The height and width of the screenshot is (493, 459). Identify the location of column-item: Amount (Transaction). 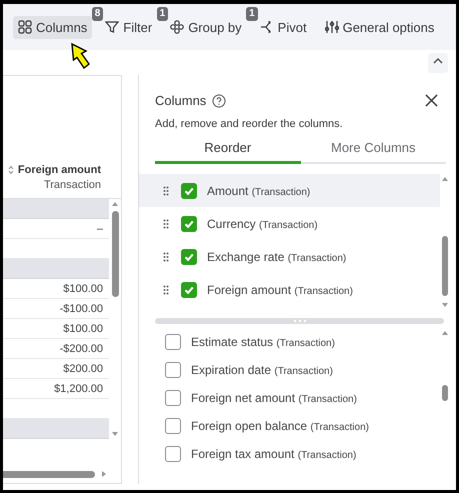
(289, 190).